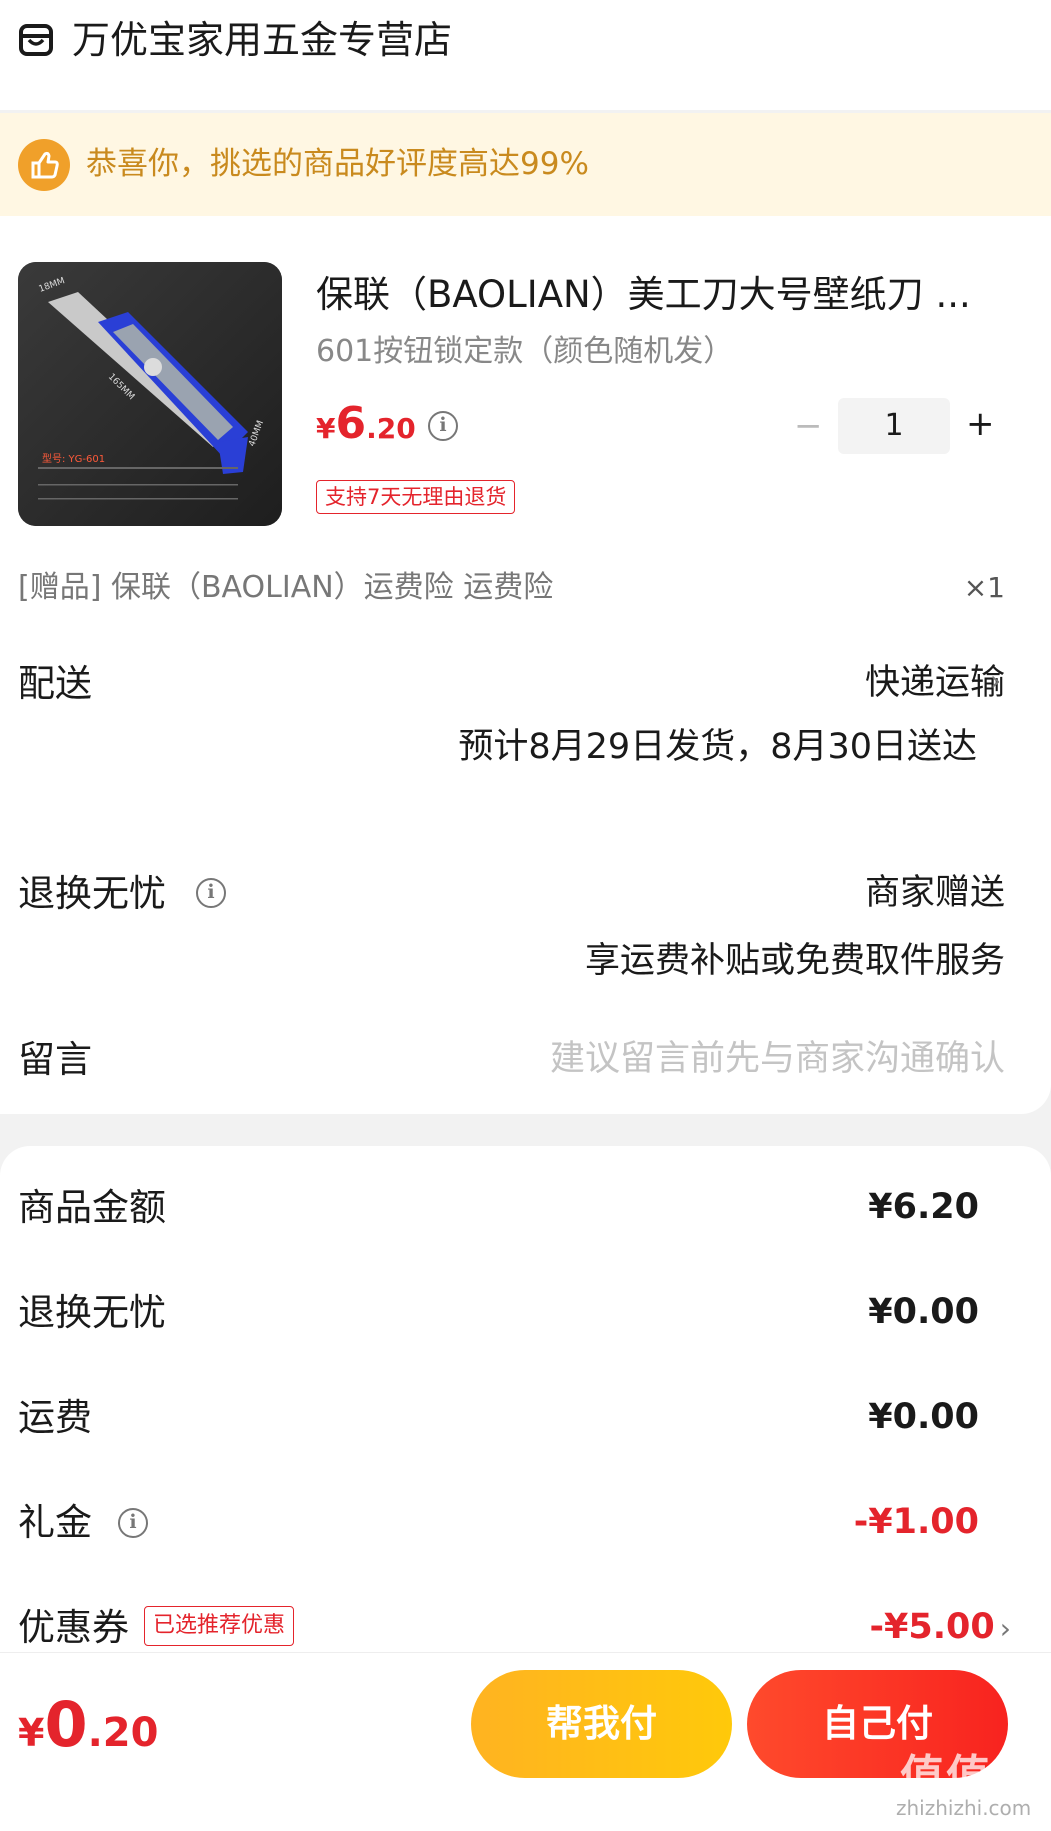  Describe the element at coordinates (66, 1724) in the screenshot. I see `total-integer: 0` at that location.